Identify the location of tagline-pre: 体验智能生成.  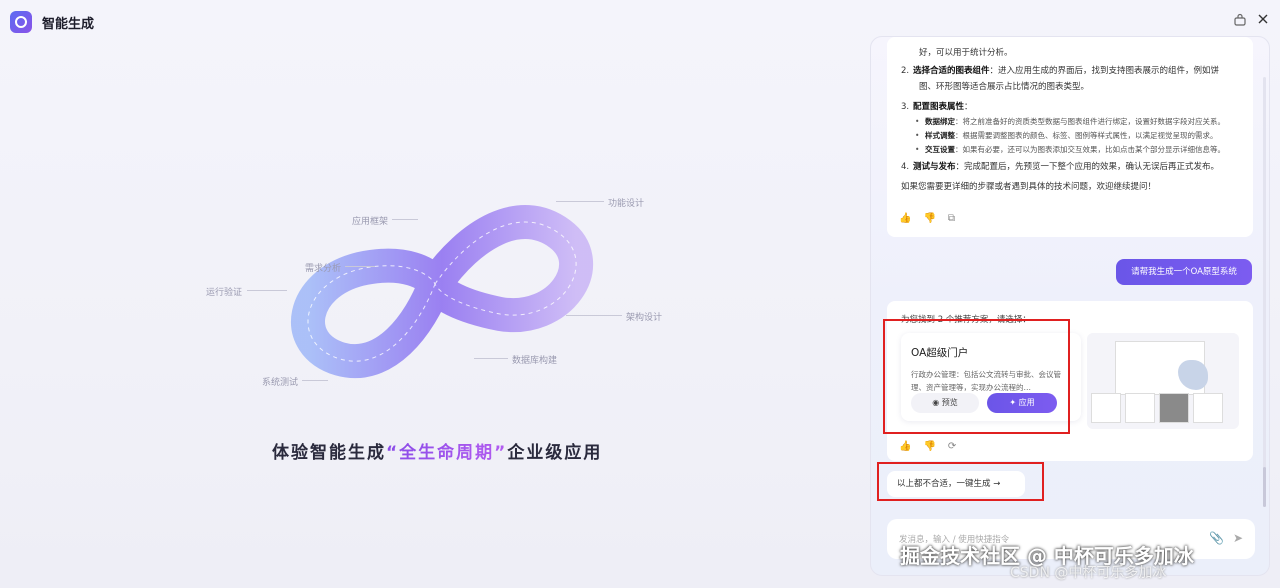
(329, 453).